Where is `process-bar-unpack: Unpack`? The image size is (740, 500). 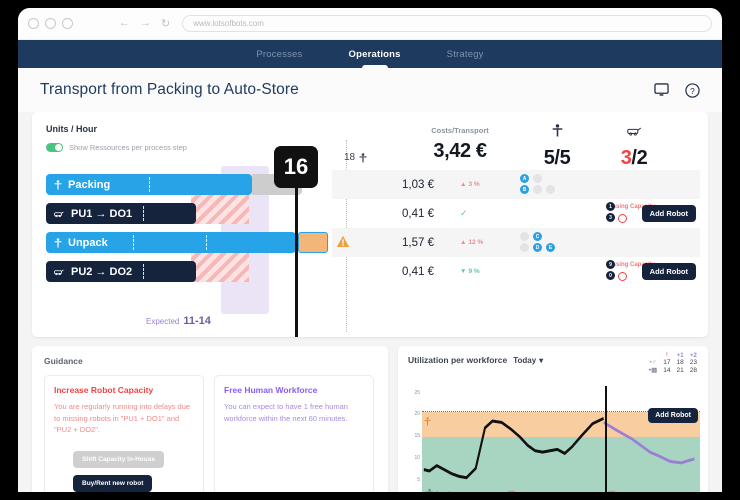 process-bar-unpack: Unpack is located at coordinates (171, 242).